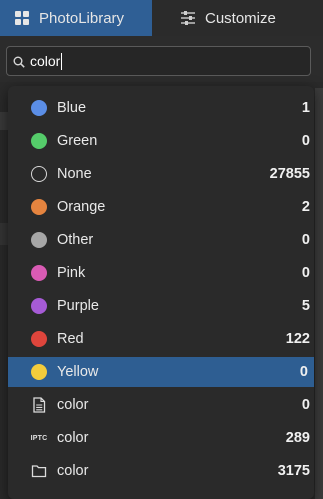 This screenshot has height=499, width=323. I want to click on item-count: 289, so click(297, 438).